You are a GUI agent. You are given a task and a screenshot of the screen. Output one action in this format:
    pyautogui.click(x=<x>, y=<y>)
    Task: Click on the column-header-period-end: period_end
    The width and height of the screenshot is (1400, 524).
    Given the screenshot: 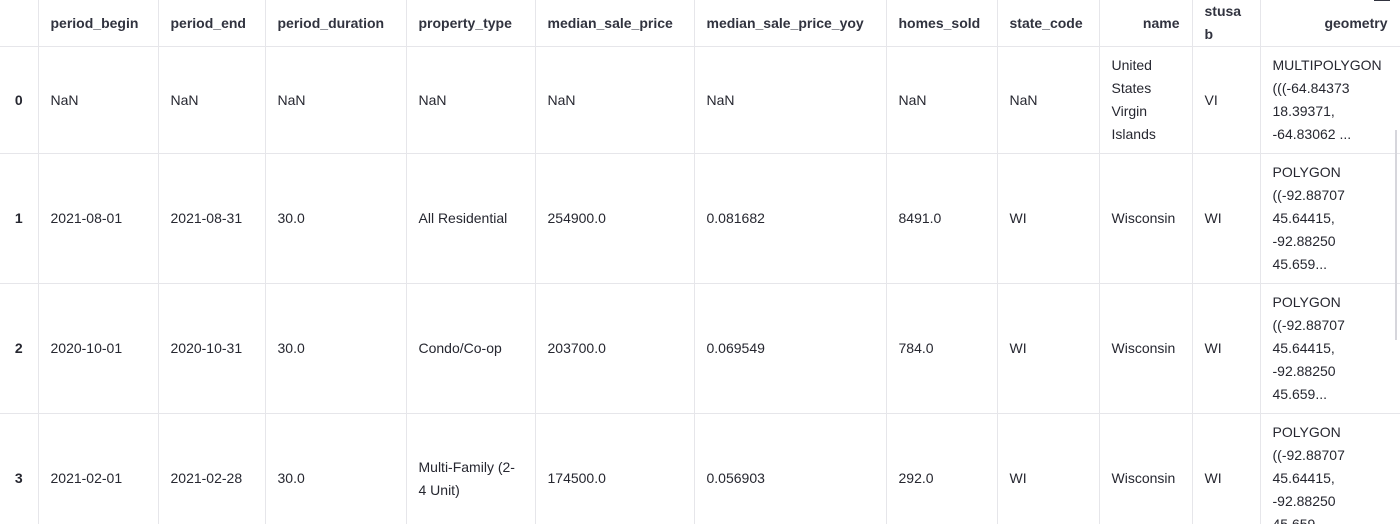 What is the action you would take?
    pyautogui.click(x=211, y=23)
    